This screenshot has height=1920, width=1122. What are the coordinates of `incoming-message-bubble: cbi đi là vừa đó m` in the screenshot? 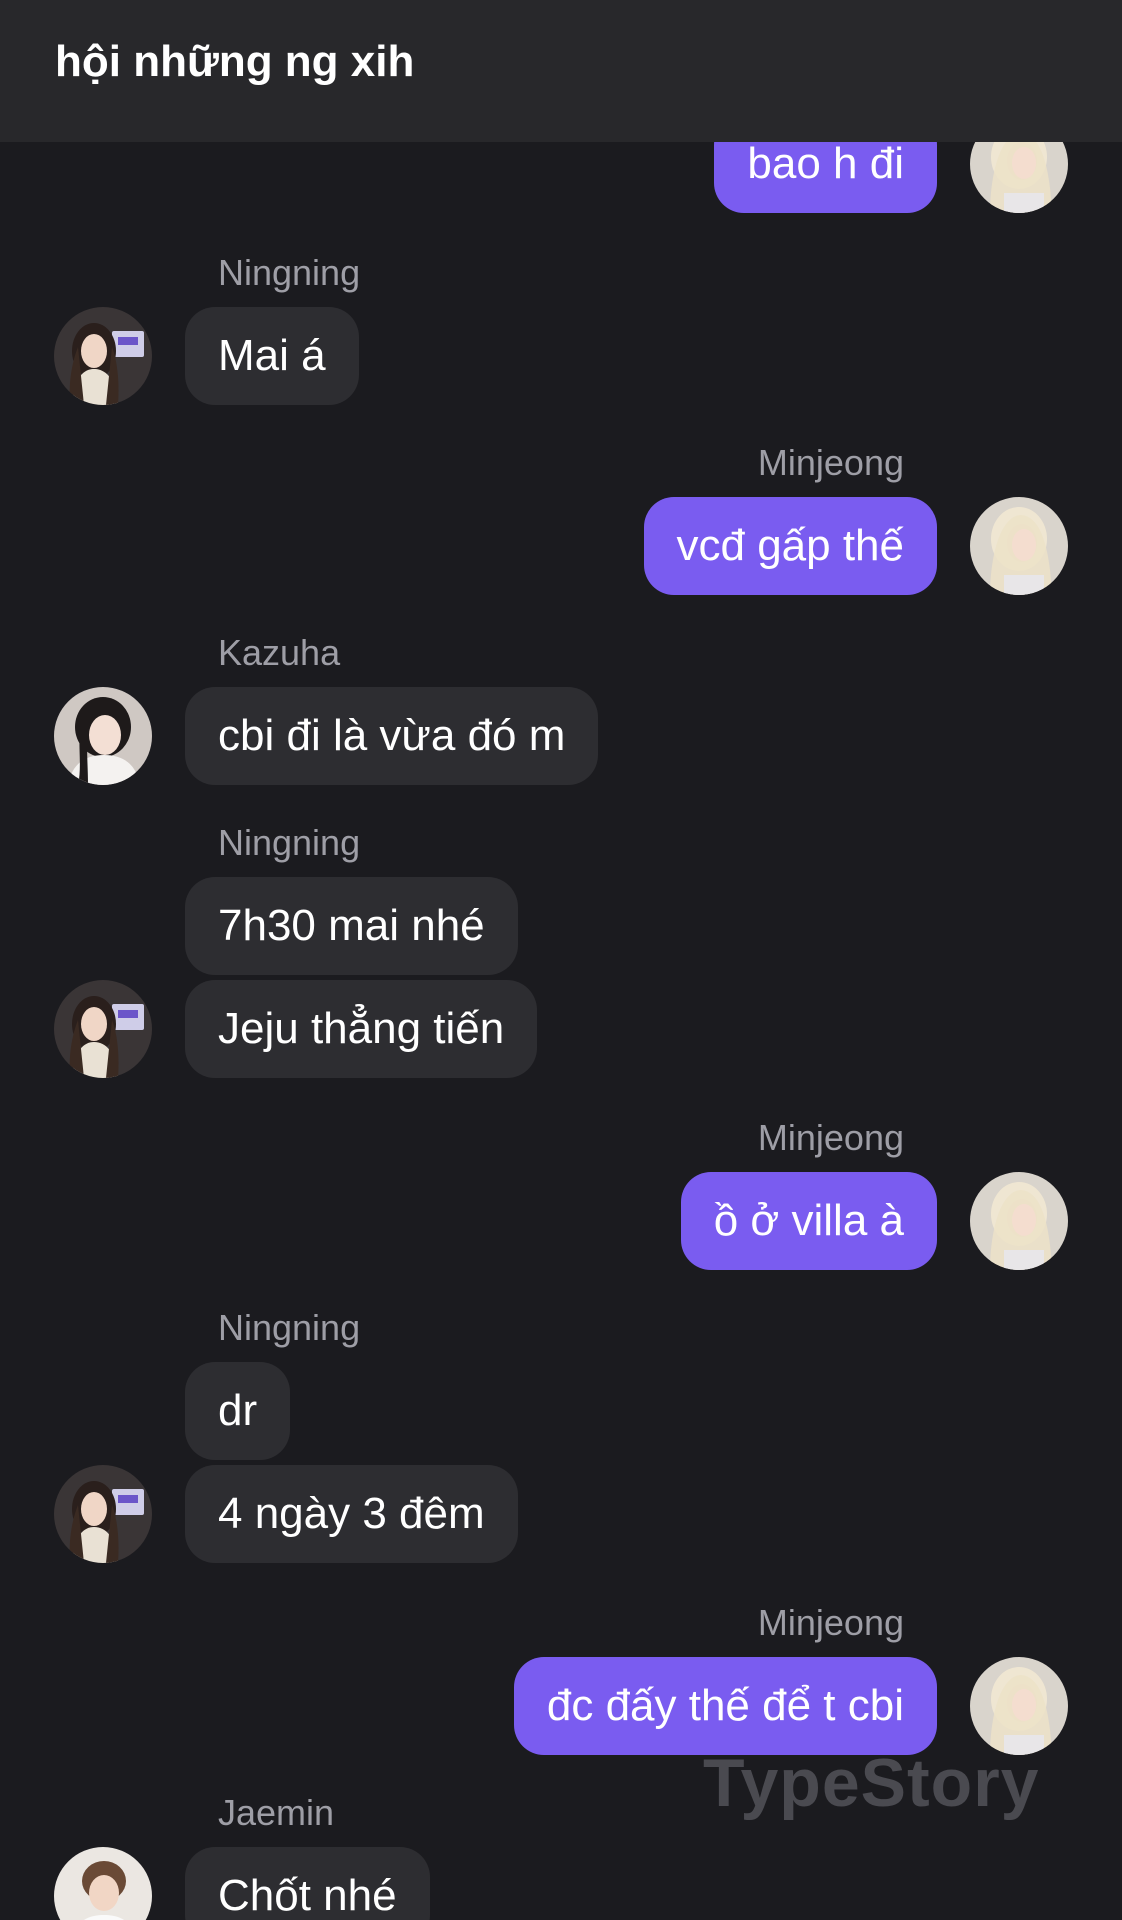 It's located at (392, 736).